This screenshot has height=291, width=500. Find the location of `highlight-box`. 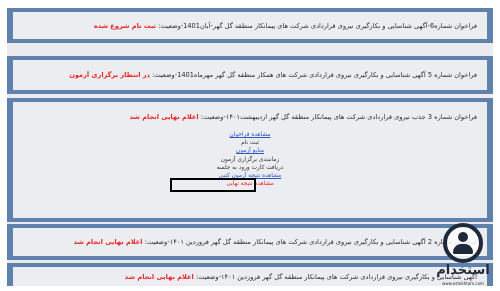

highlight-box is located at coordinates (213, 185).